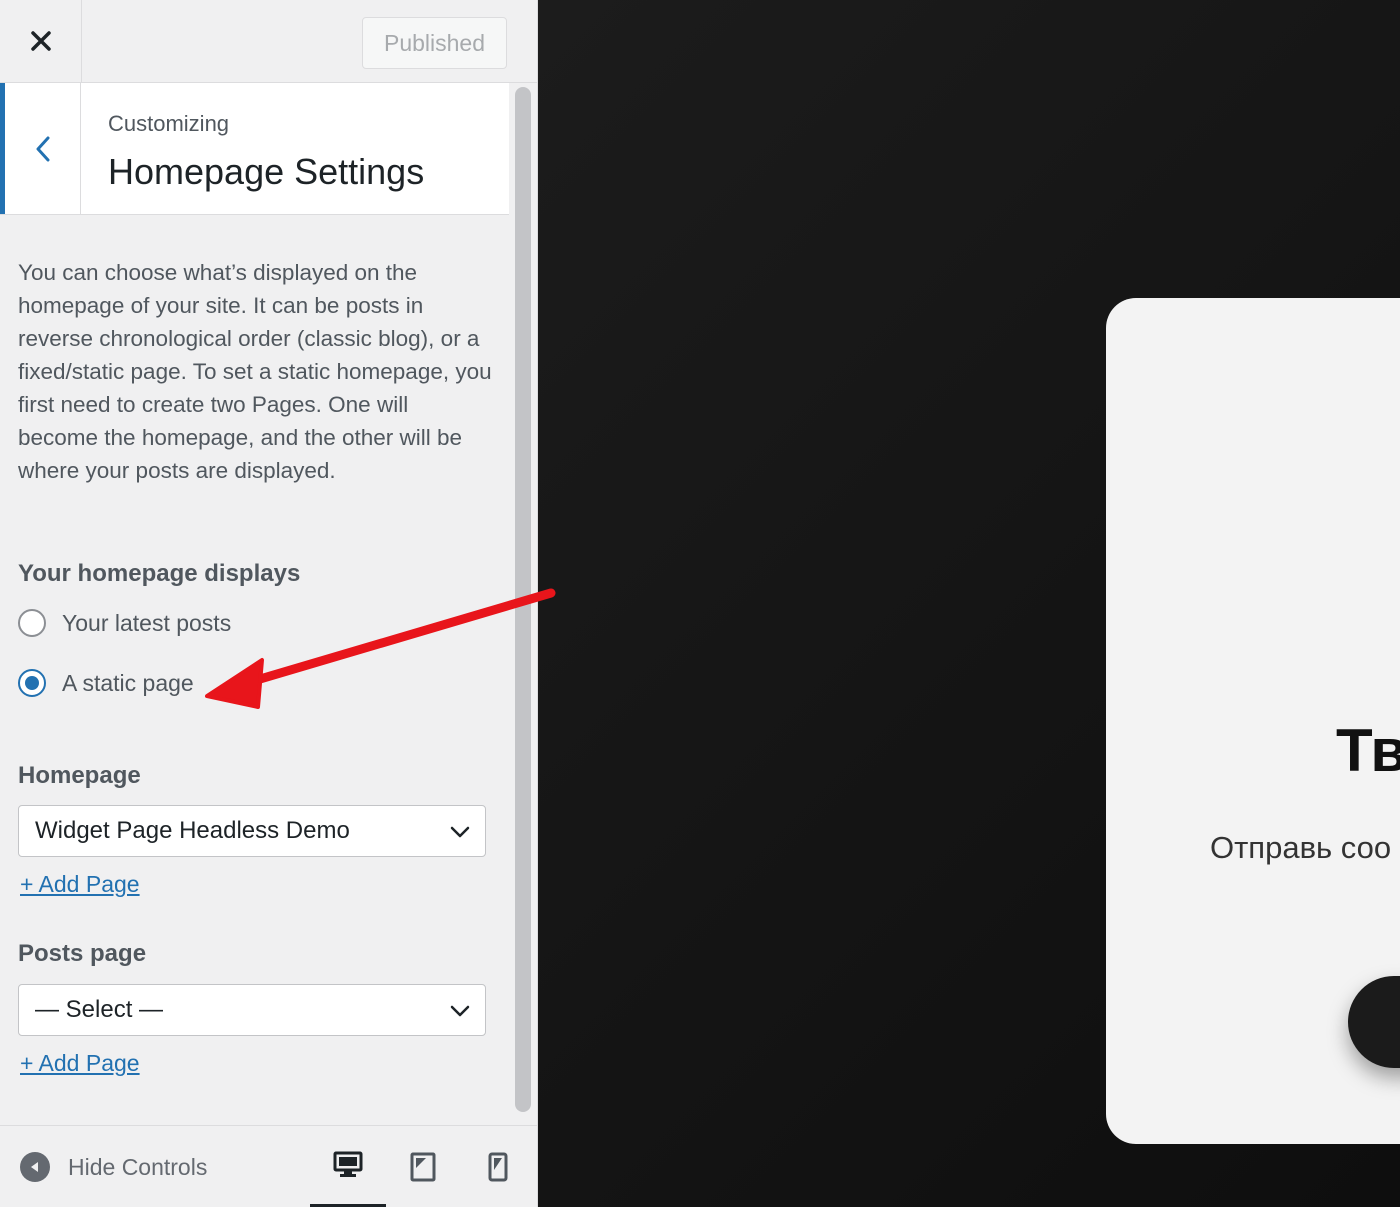  What do you see at coordinates (80, 1063) in the screenshot?
I see `posts-page-add-page-link: + Add Page` at bounding box center [80, 1063].